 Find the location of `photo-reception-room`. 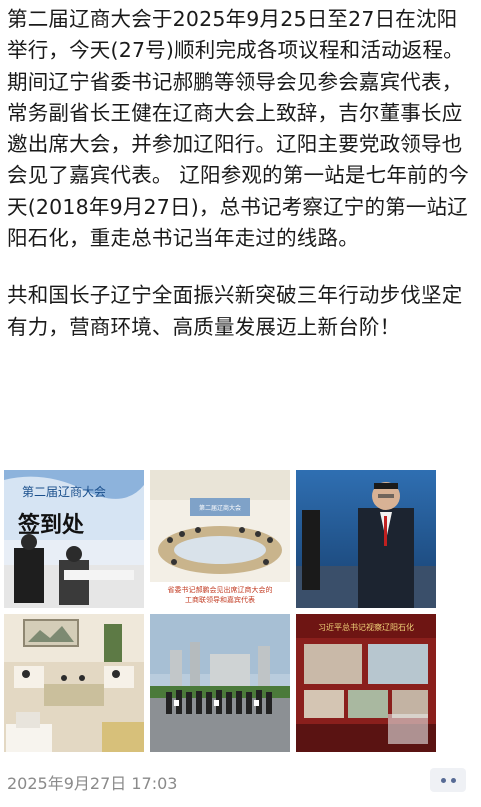

photo-reception-room is located at coordinates (74, 683).